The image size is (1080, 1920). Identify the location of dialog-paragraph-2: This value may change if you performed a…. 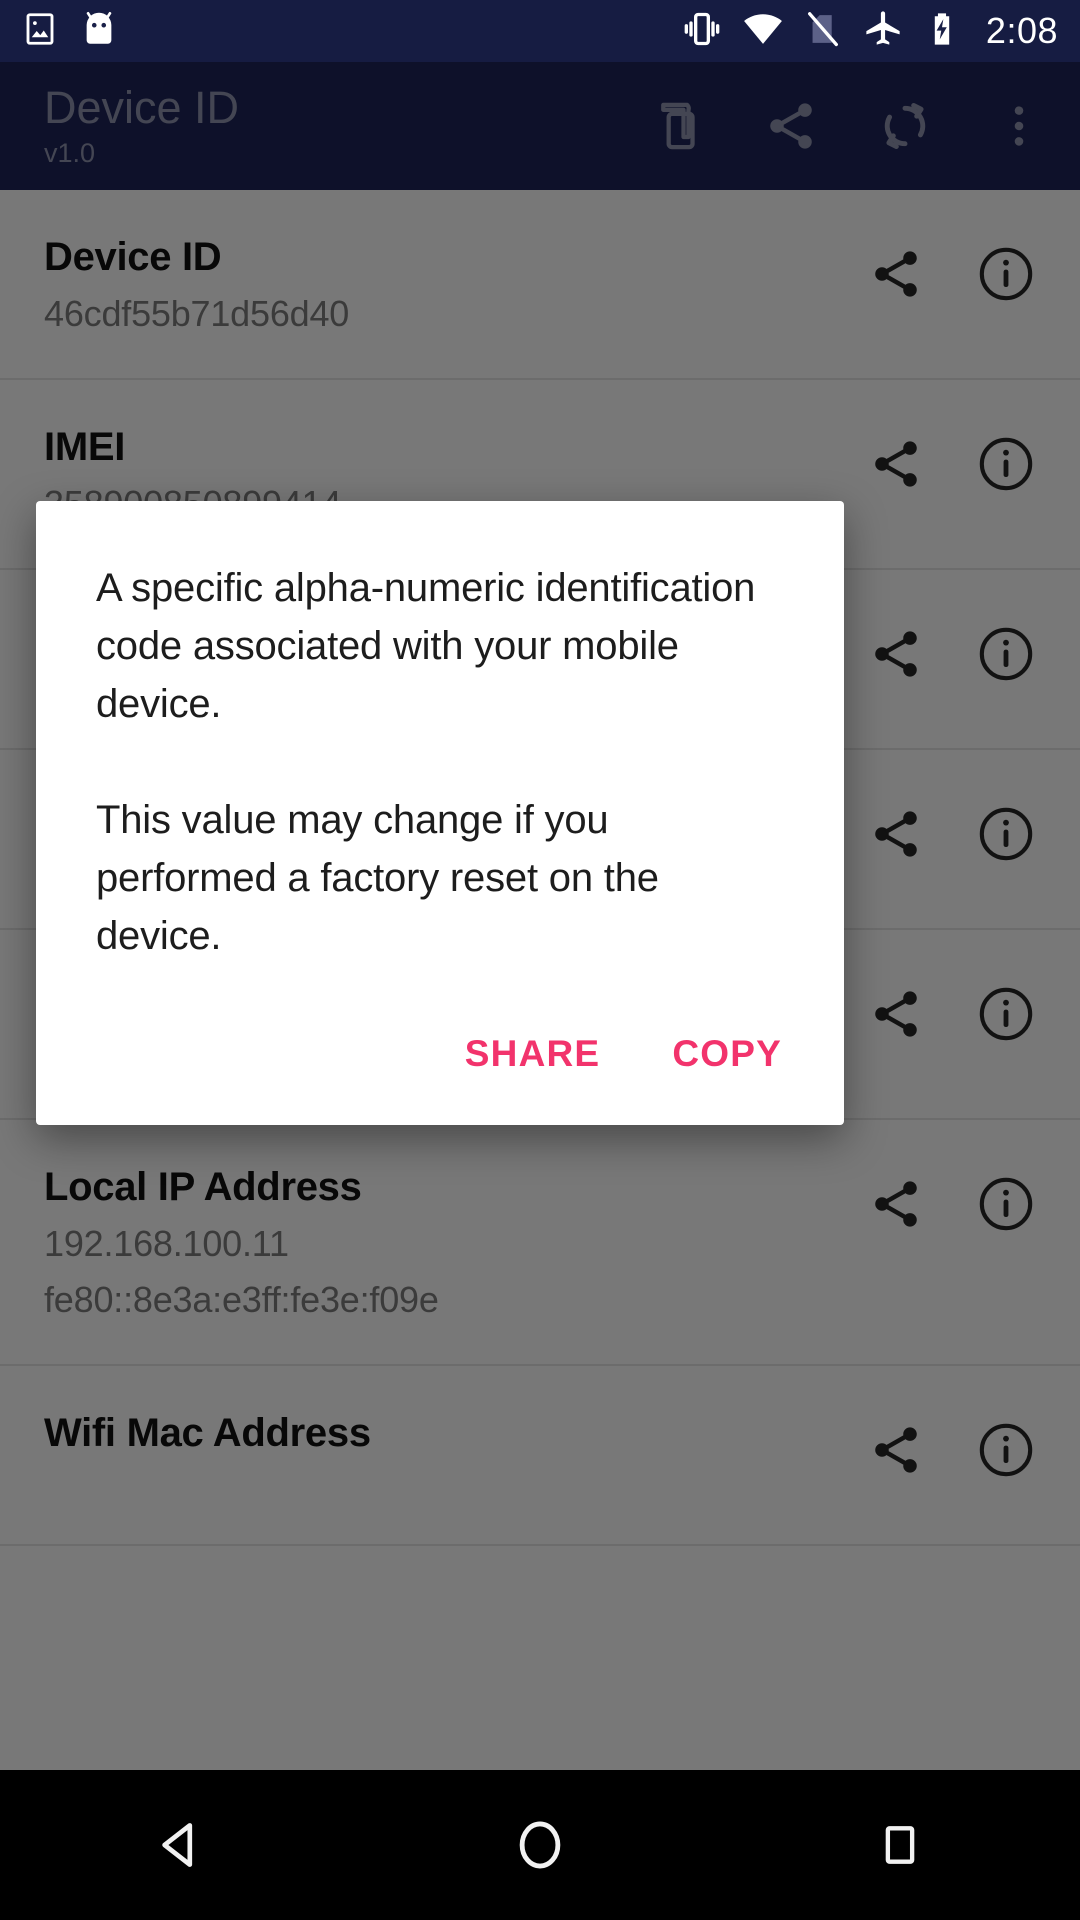
(377, 878).